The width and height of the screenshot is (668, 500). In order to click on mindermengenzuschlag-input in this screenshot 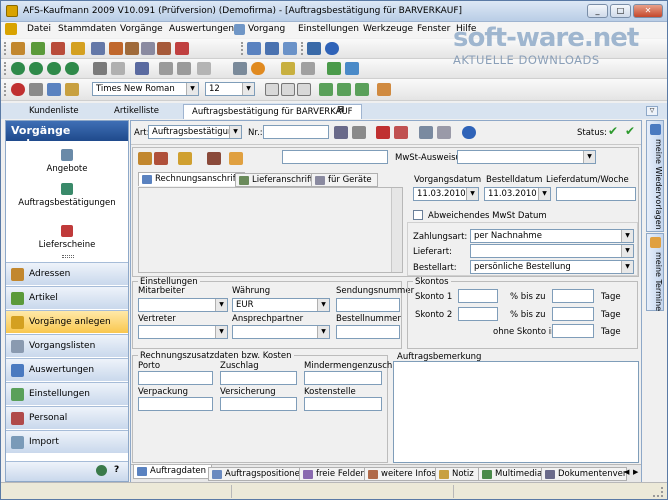, I will do `click(343, 378)`.